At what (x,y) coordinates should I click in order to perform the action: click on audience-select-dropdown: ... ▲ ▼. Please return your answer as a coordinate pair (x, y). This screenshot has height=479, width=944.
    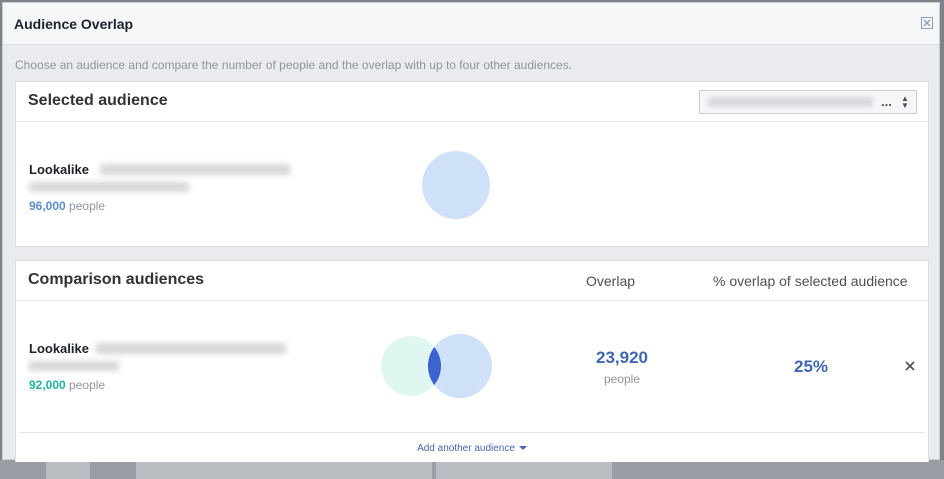
    Looking at the image, I should click on (808, 102).